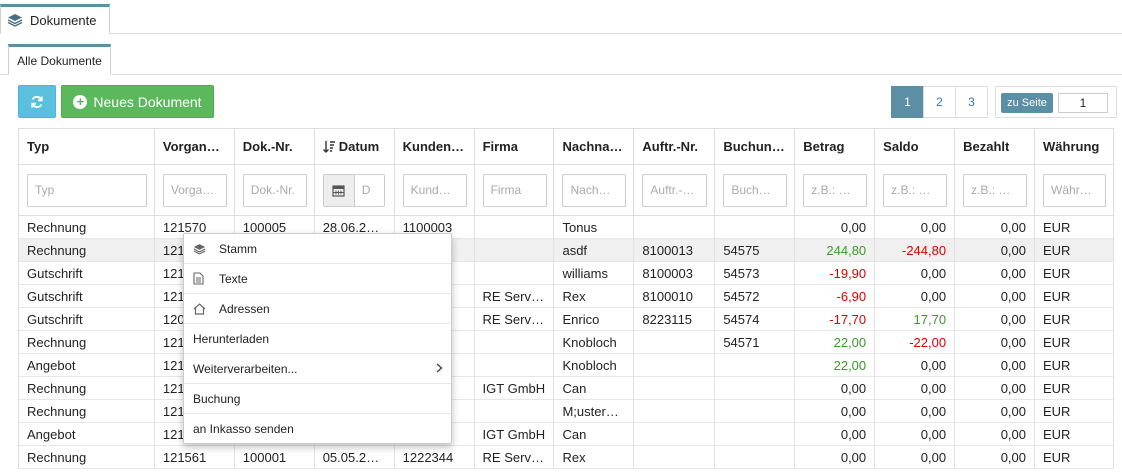  Describe the element at coordinates (915, 342) in the screenshot. I see `table-cell: -22,00` at that location.